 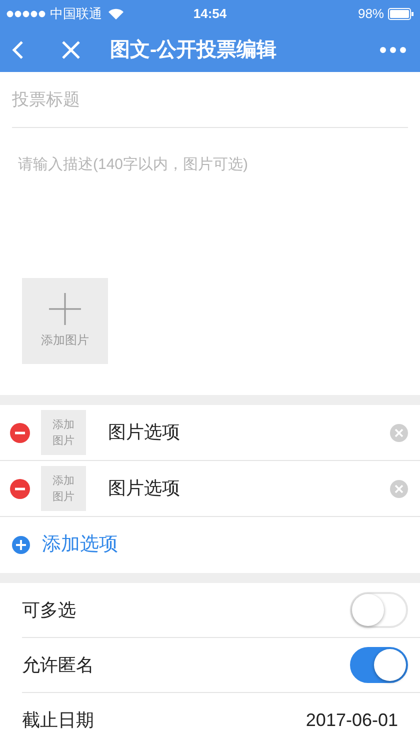 I want to click on add-icon, so click(x=21, y=545).